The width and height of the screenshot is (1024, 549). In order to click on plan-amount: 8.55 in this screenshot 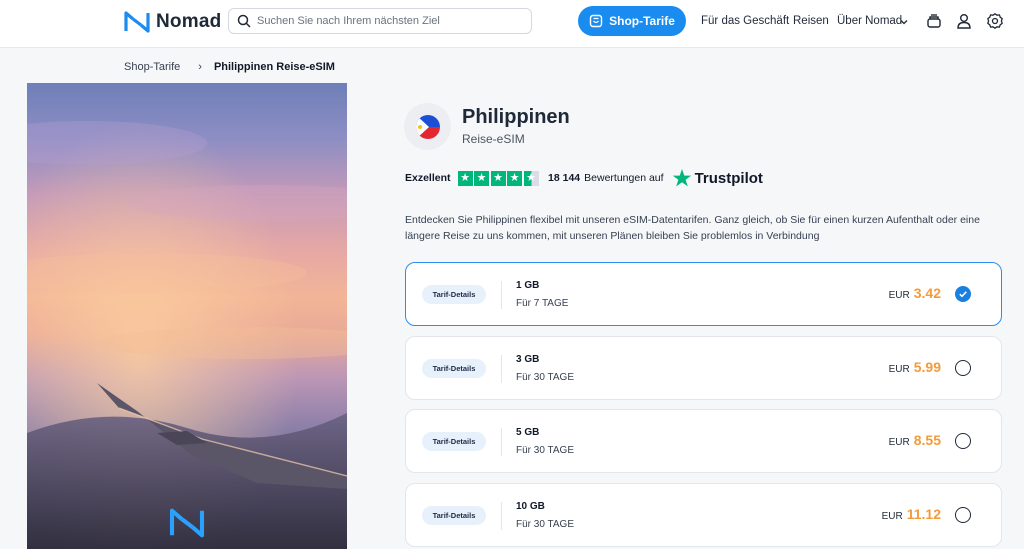, I will do `click(927, 440)`.